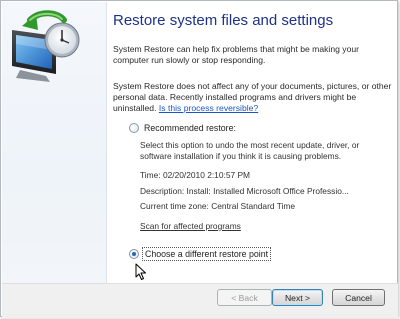 This screenshot has width=400, height=319. What do you see at coordinates (190, 128) in the screenshot?
I see `recommended-restore-label: Recommended restore:` at bounding box center [190, 128].